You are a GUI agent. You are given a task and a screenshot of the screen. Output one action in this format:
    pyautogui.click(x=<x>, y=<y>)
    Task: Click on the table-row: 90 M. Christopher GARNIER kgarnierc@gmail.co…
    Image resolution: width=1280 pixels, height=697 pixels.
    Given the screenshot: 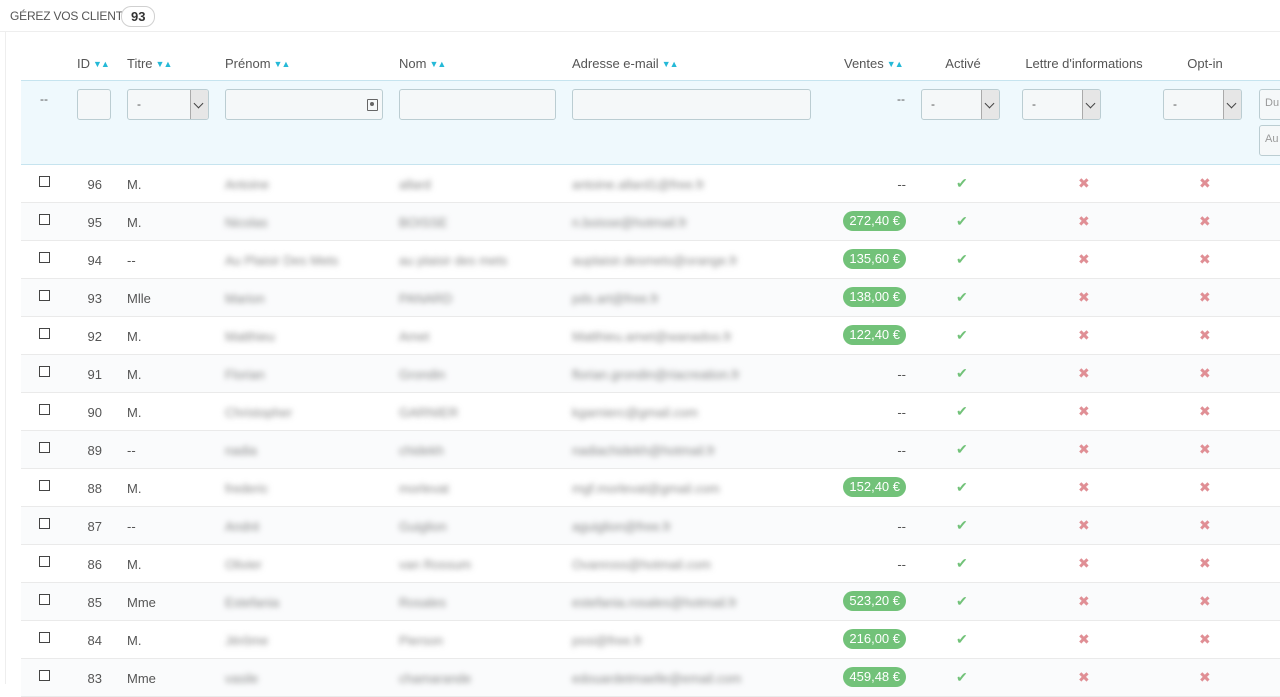 What is the action you would take?
    pyautogui.click(x=650, y=412)
    